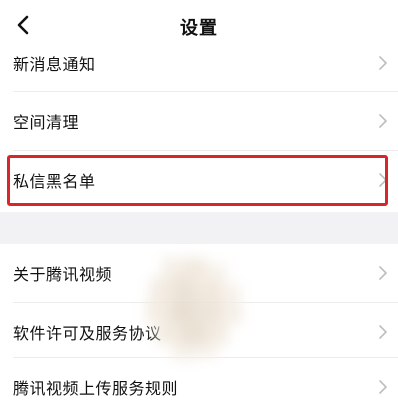 This screenshot has height=415, width=398. What do you see at coordinates (87, 333) in the screenshot?
I see `settings-item-label: 软件许可及服务协议` at bounding box center [87, 333].